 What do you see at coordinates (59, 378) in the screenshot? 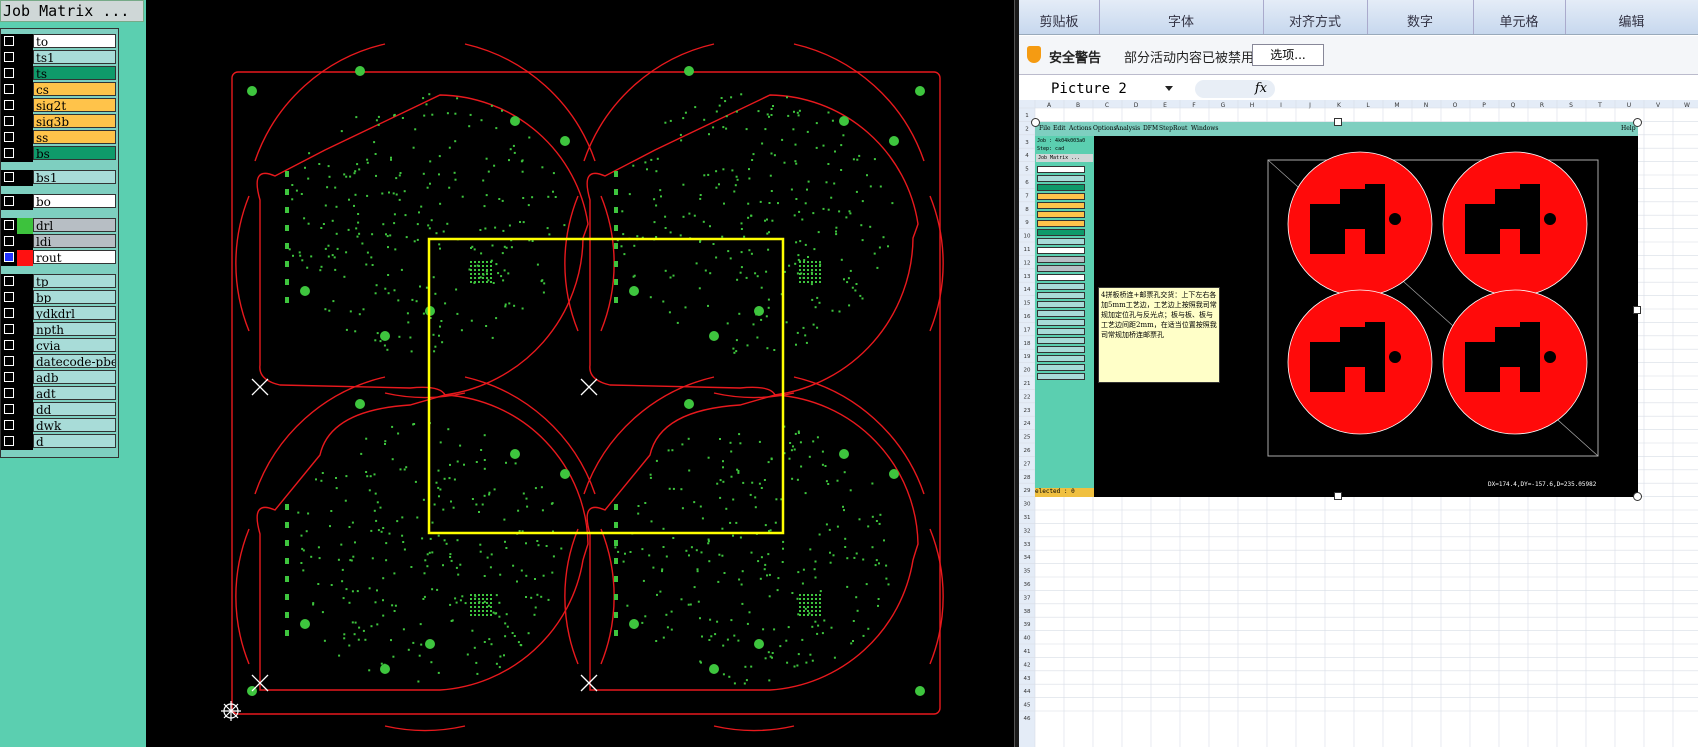
I see `layer-row-adb: adb` at bounding box center [59, 378].